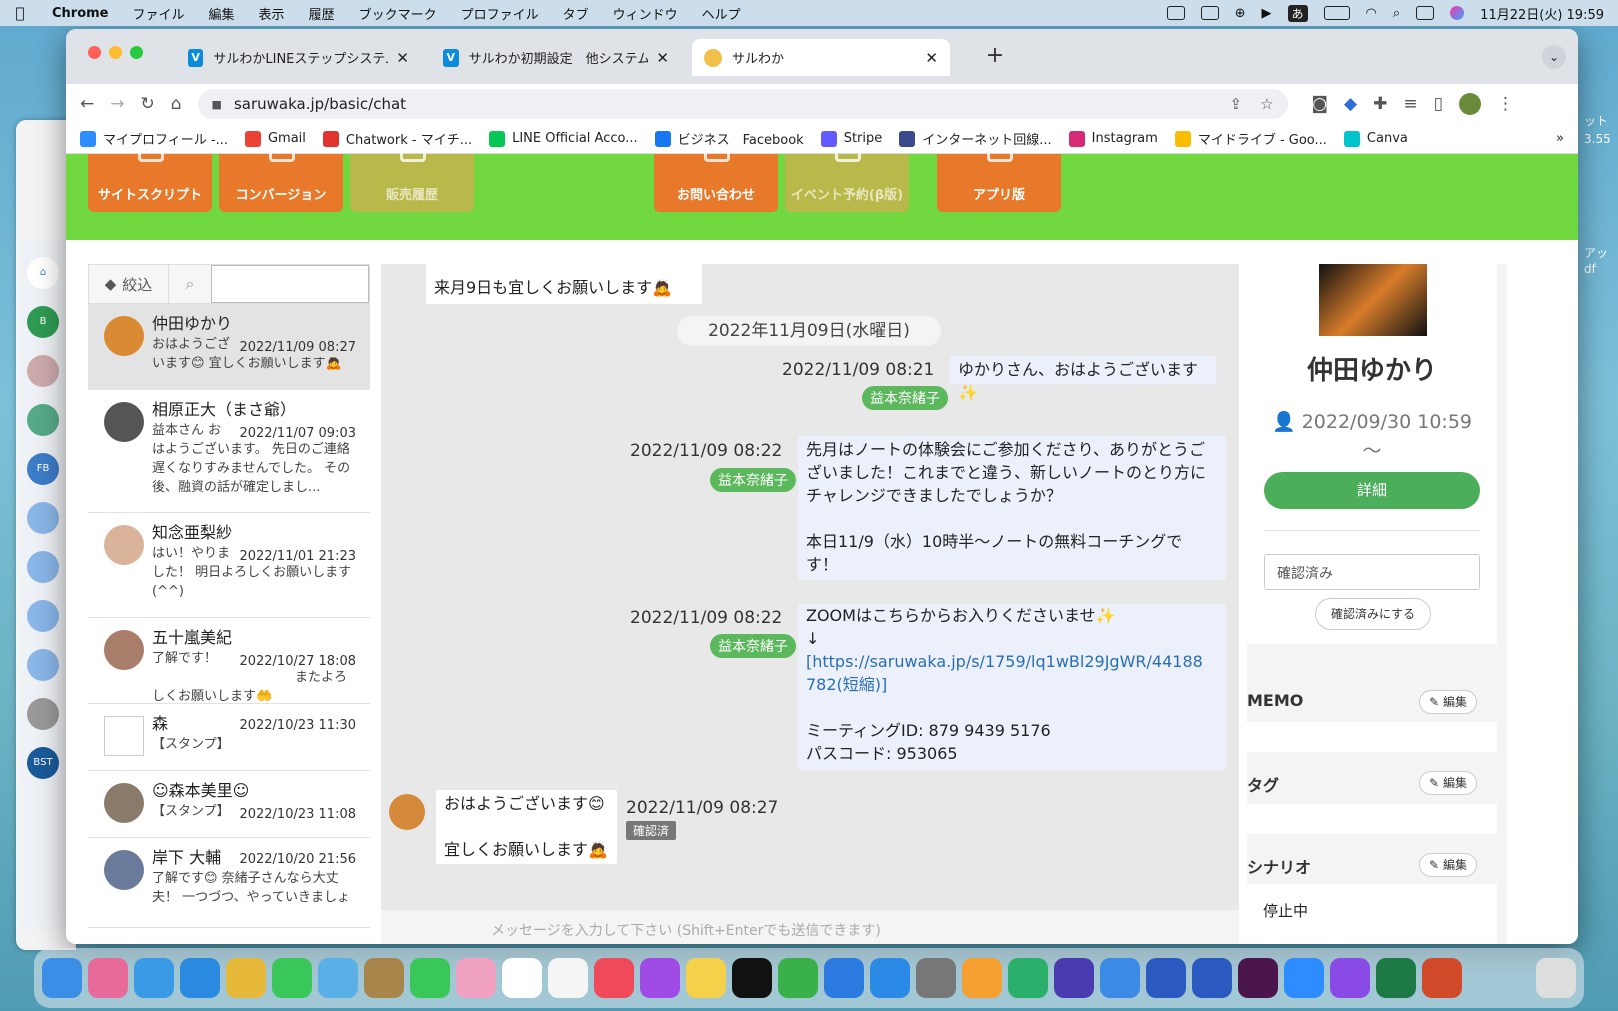 The image size is (1618, 1011). What do you see at coordinates (1267, 13) in the screenshot?
I see `play-icon: ▶` at bounding box center [1267, 13].